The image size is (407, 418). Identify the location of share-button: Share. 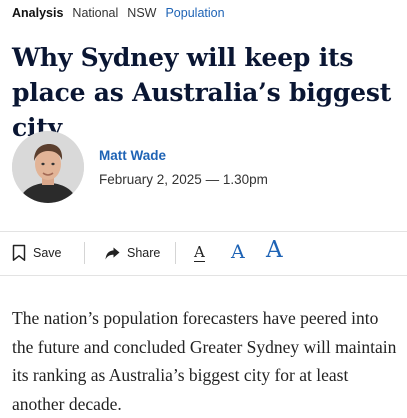
(132, 253).